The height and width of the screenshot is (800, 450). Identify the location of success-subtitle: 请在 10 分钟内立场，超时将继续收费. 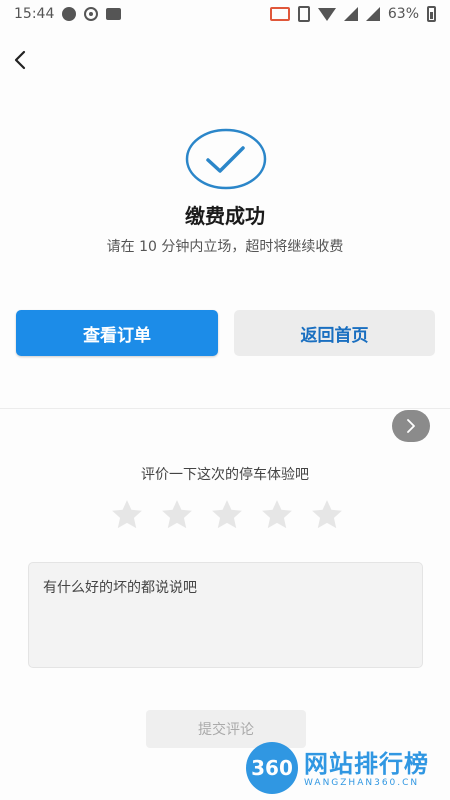
(225, 247).